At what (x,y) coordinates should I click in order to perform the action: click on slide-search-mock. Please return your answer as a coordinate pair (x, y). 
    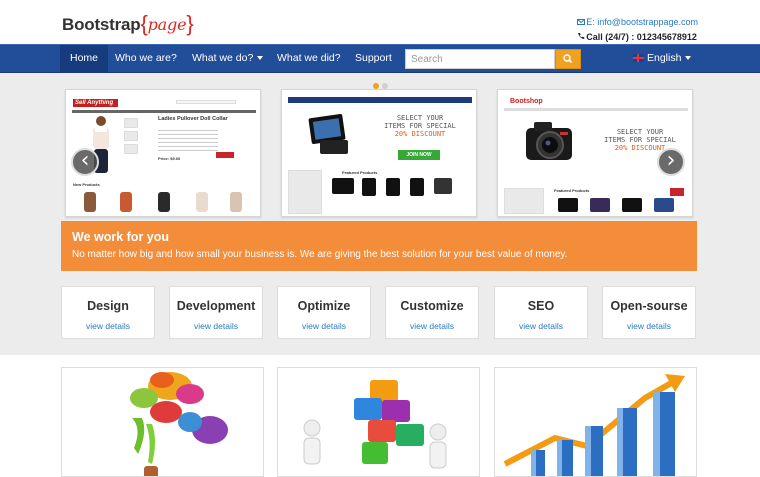
    Looking at the image, I should click on (206, 102).